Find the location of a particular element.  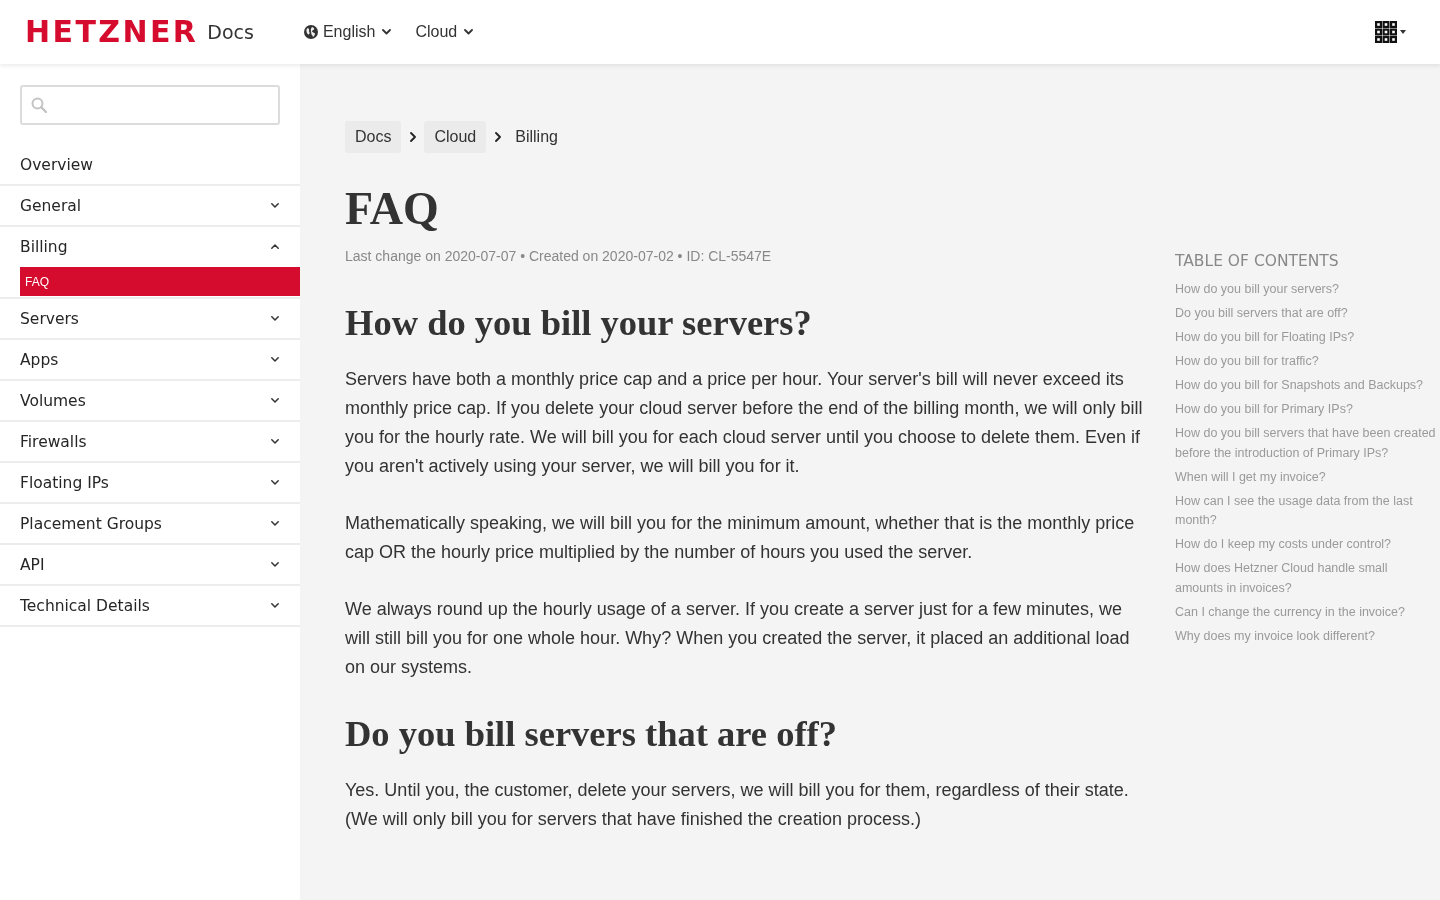

toc-title: TABLE OF CONTENTS is located at coordinates (1257, 261).